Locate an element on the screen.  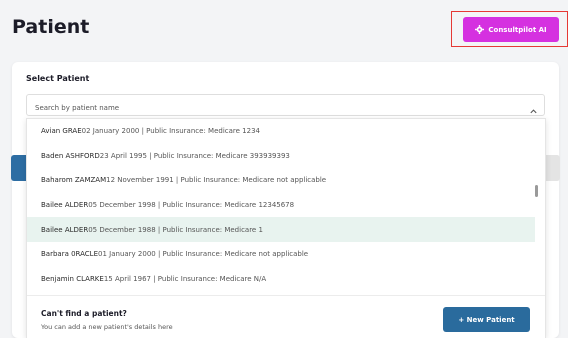
consultpilot-ai-label: Consultpilot AI is located at coordinates (517, 29).